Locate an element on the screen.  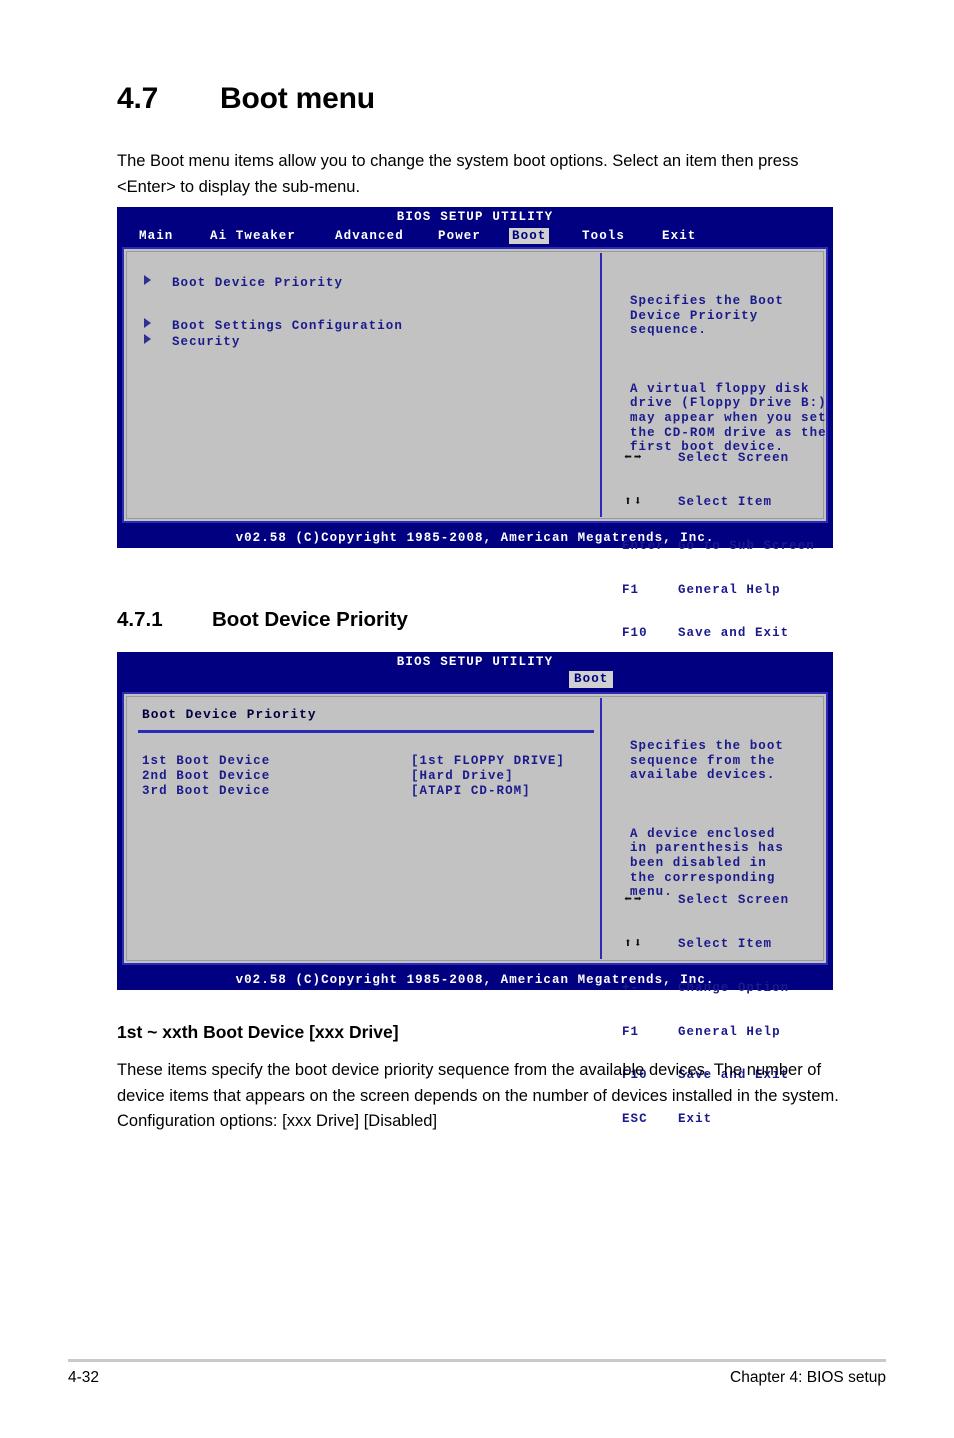
bios-row-label: 1st Boot Device is located at coordinates (206, 761).